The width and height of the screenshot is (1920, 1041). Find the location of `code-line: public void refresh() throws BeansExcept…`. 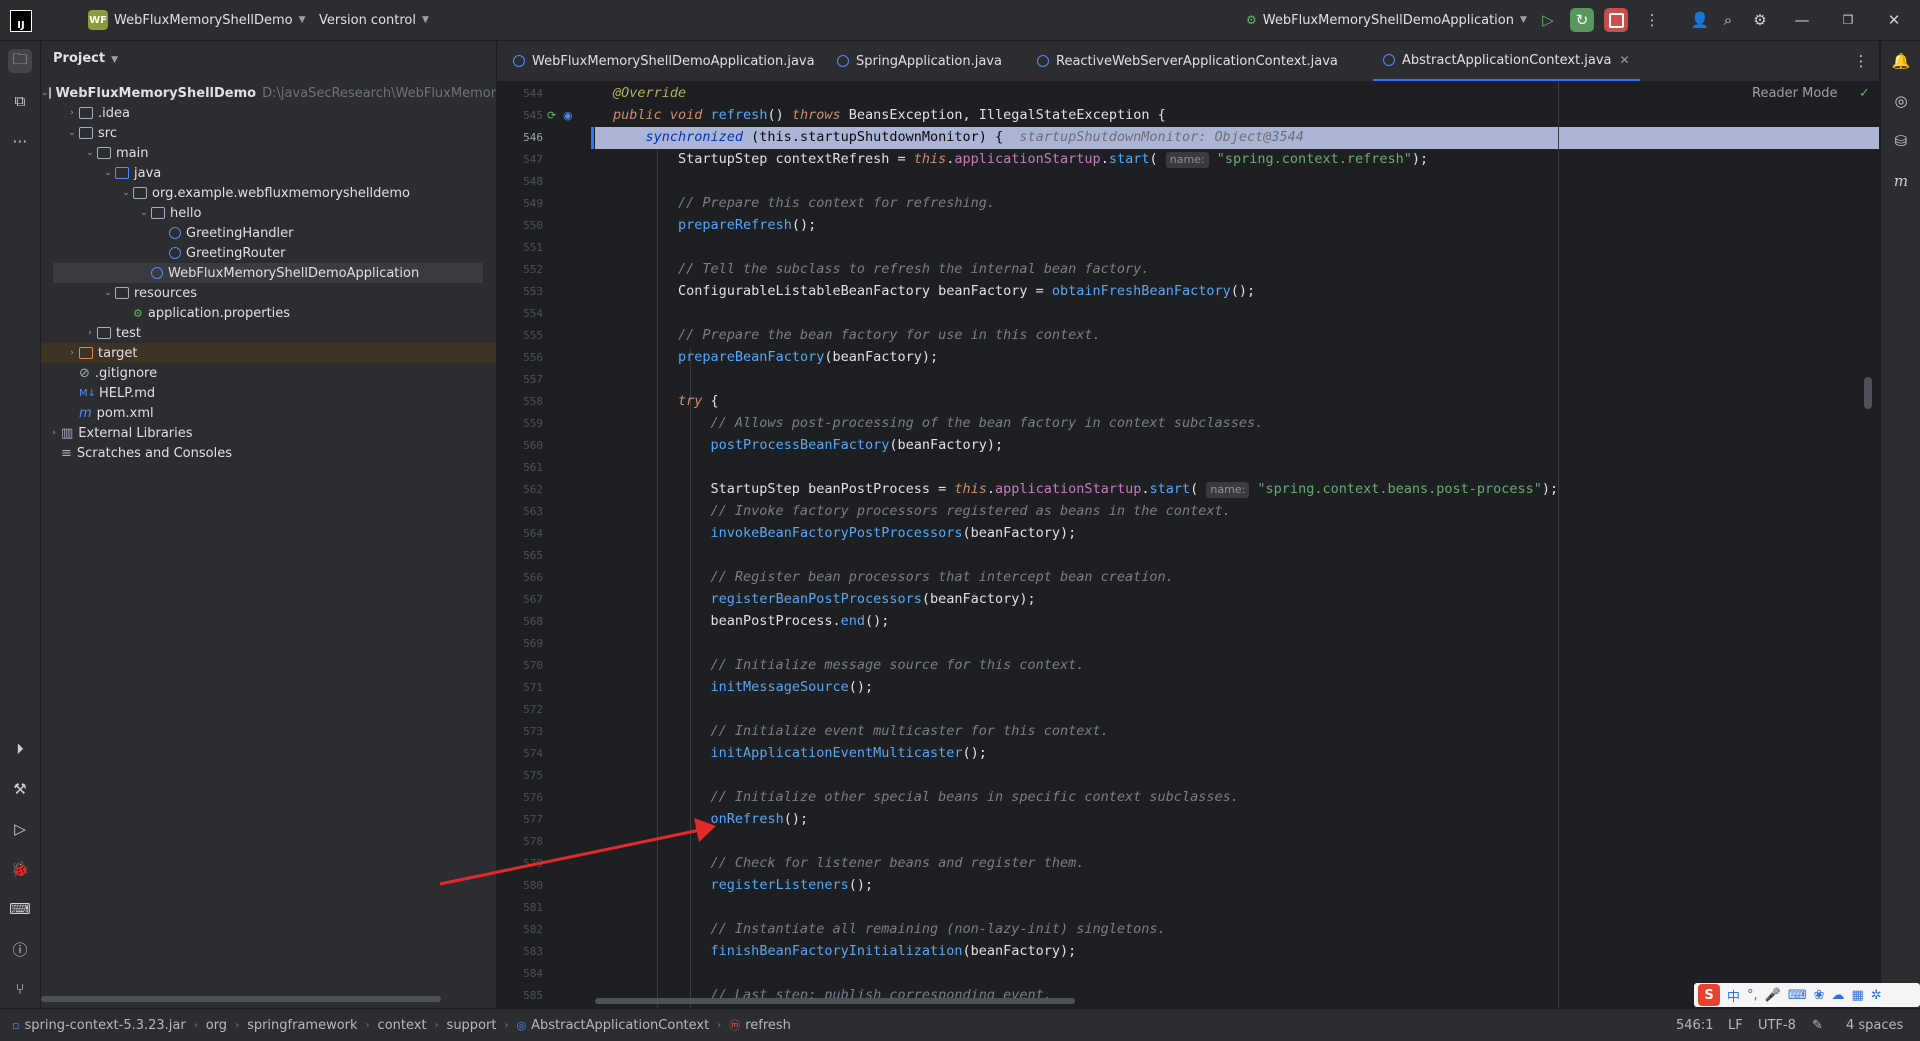

code-line: public void refresh() throws BeansExcept… is located at coordinates (889, 115).